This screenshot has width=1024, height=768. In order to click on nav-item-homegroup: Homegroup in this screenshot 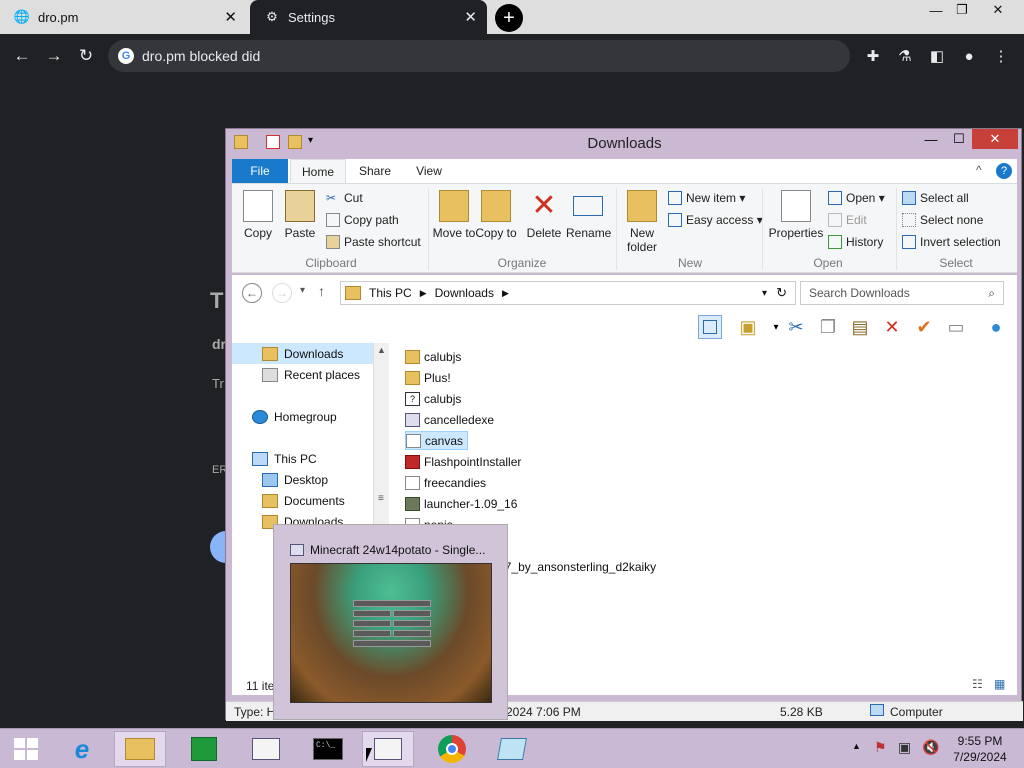, I will do `click(284, 416)`.